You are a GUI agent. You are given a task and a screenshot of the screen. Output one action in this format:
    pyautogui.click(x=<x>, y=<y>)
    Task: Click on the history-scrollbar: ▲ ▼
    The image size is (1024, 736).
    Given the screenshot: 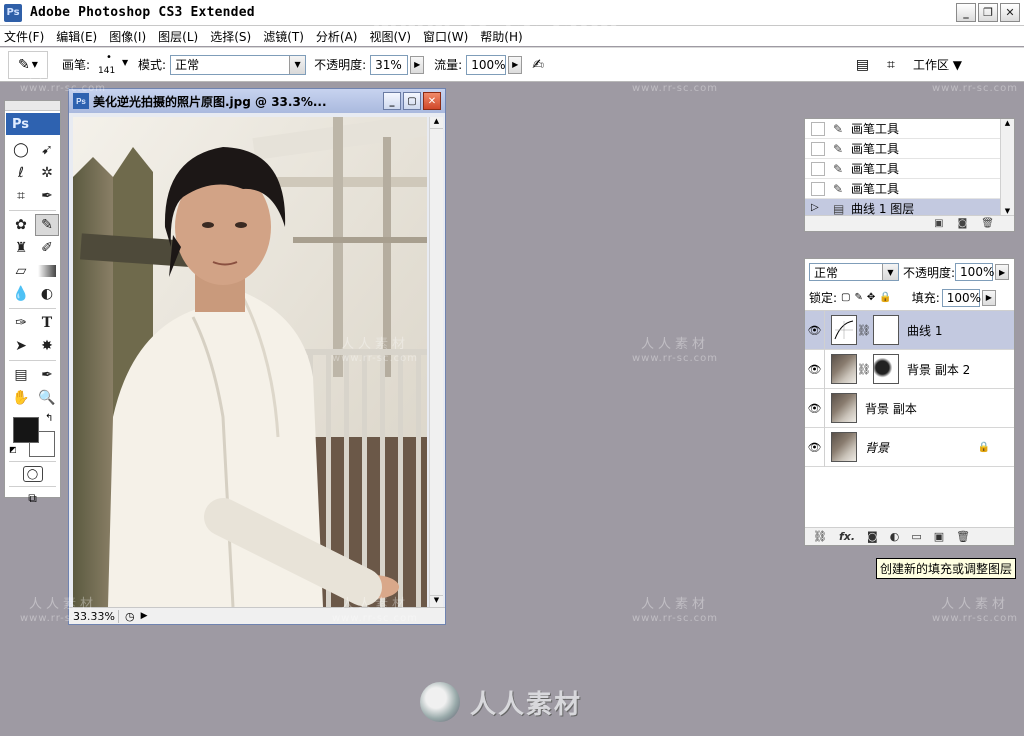 What is the action you would take?
    pyautogui.click(x=1007, y=167)
    